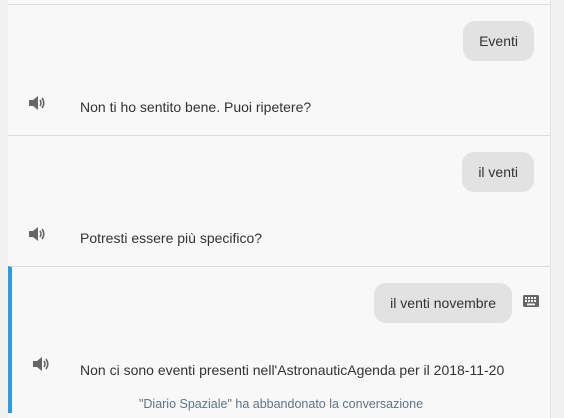 The width and height of the screenshot is (564, 418). I want to click on agent-reply-text: Potresti essere più specifico?, so click(171, 238).